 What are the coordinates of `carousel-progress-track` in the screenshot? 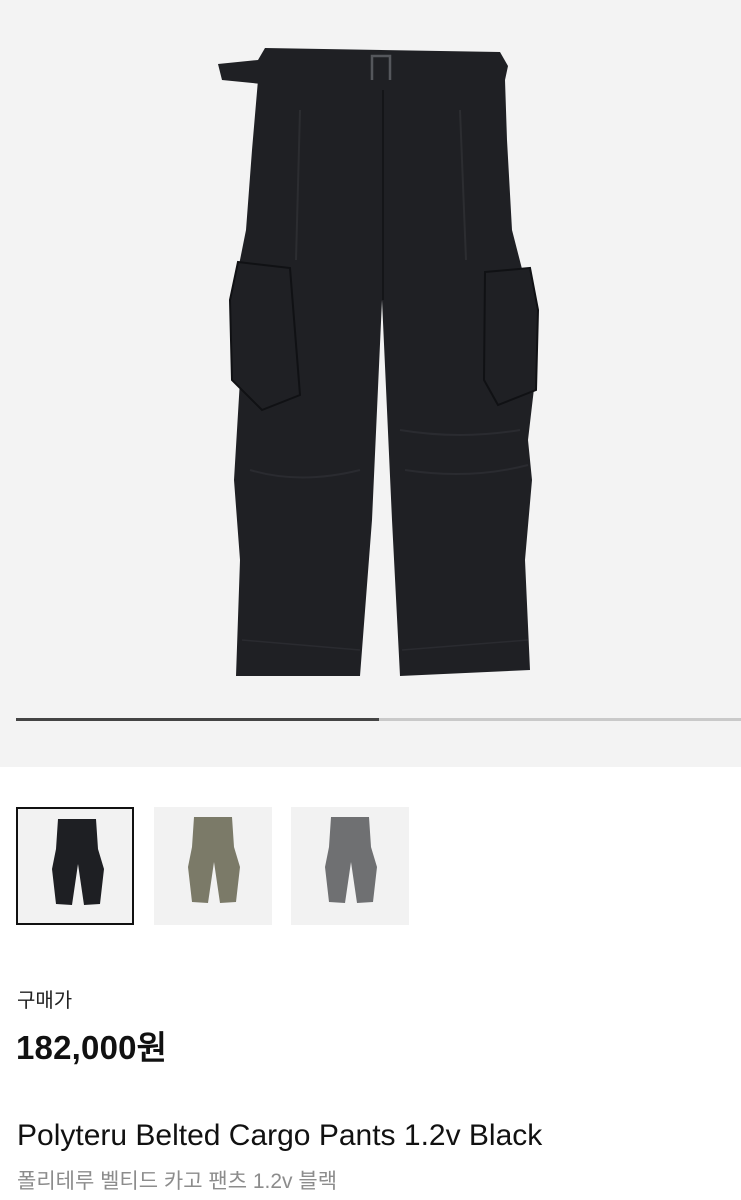 It's located at (378, 719).